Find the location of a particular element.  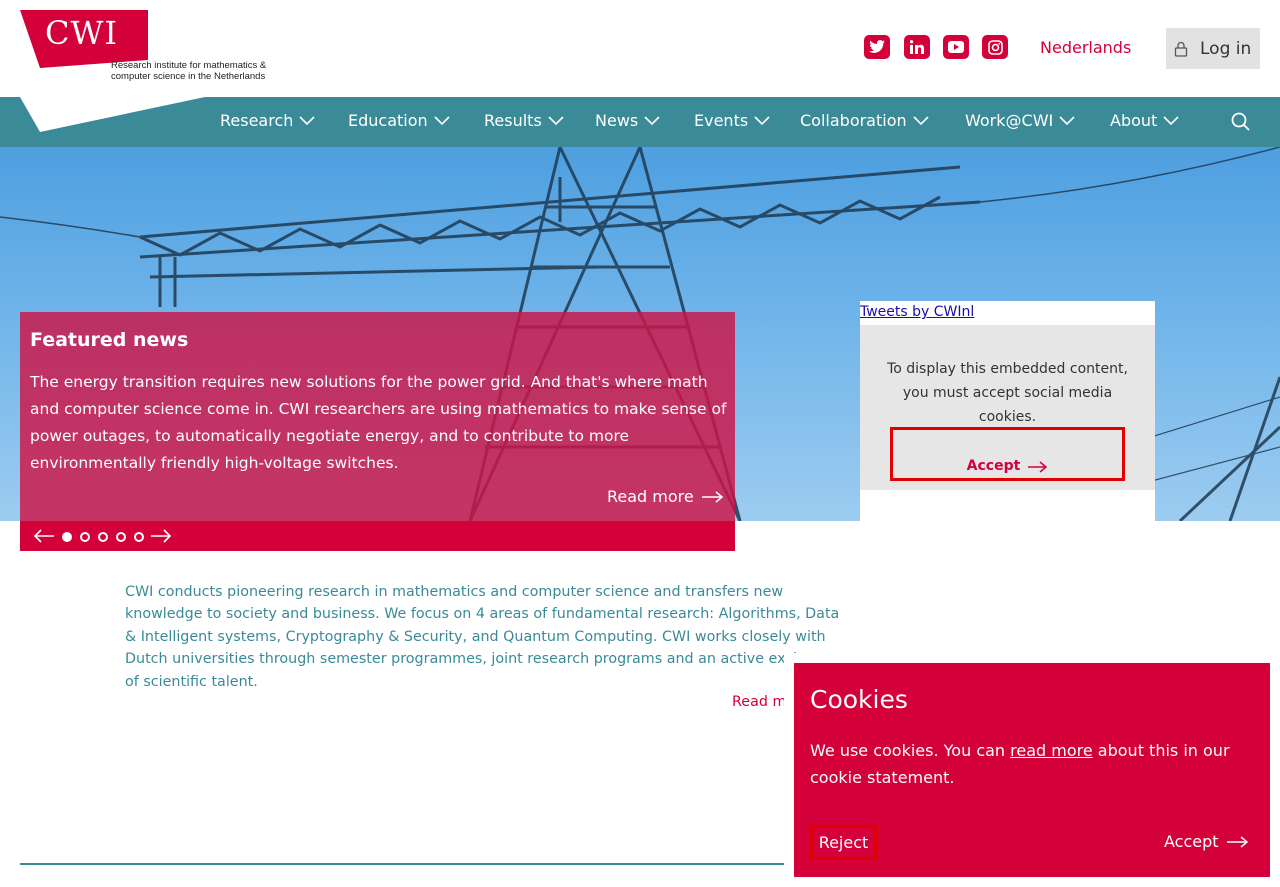

login-label: Log in is located at coordinates (1226, 48).